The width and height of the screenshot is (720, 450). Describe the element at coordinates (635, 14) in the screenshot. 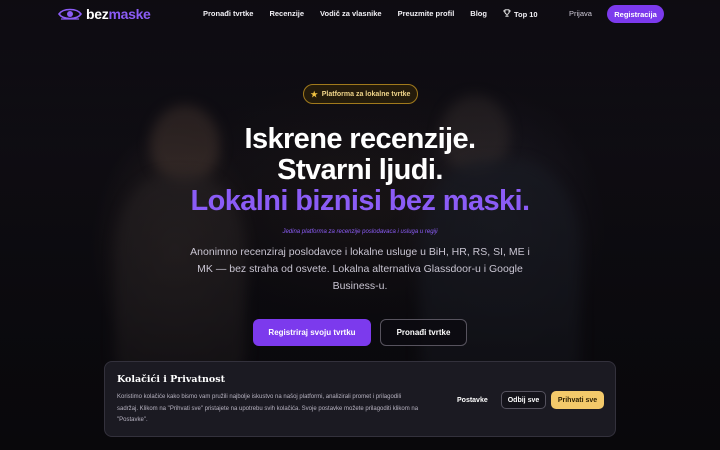

I see `signup-button: Registracija` at that location.